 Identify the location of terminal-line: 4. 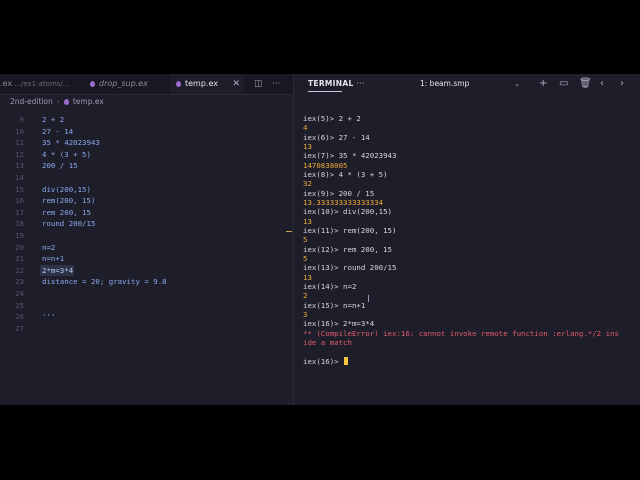
(305, 128).